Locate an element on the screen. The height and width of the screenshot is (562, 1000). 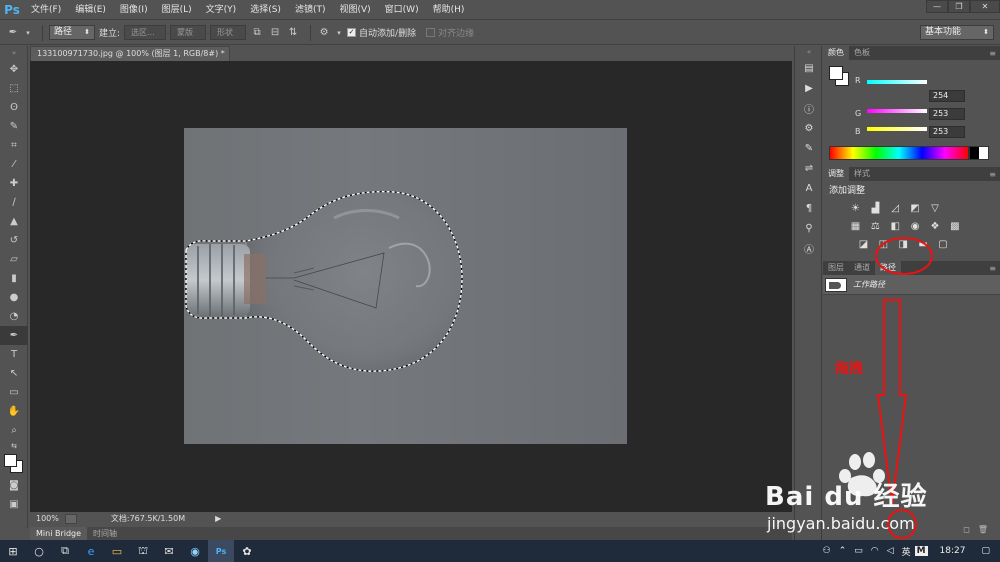
foreground-color-chip is located at coordinates (836, 73).